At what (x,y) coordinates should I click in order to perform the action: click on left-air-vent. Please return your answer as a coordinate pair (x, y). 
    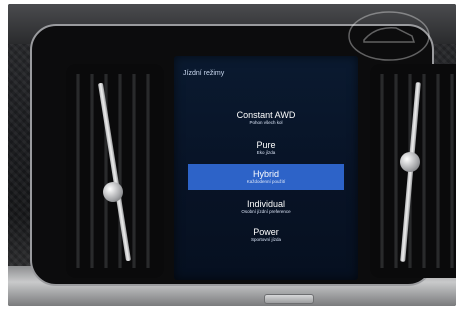
    Looking at the image, I should click on (115, 171).